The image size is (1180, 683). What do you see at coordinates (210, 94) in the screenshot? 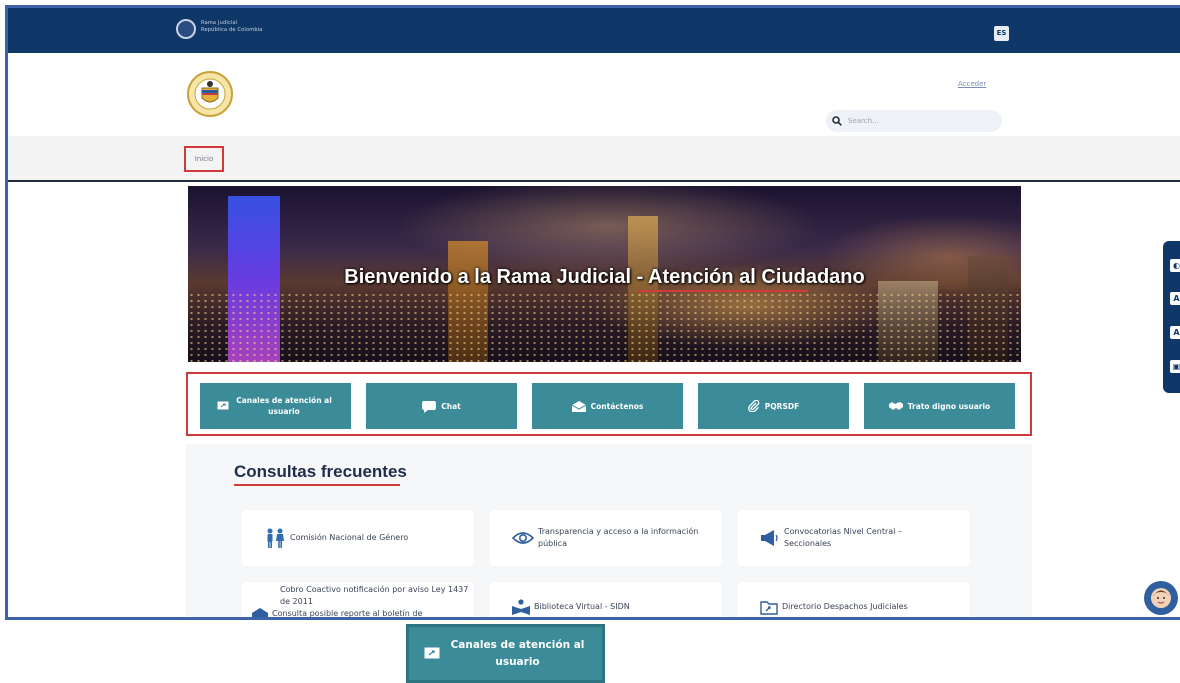
I see `rama-judicial-seal-icon` at bounding box center [210, 94].